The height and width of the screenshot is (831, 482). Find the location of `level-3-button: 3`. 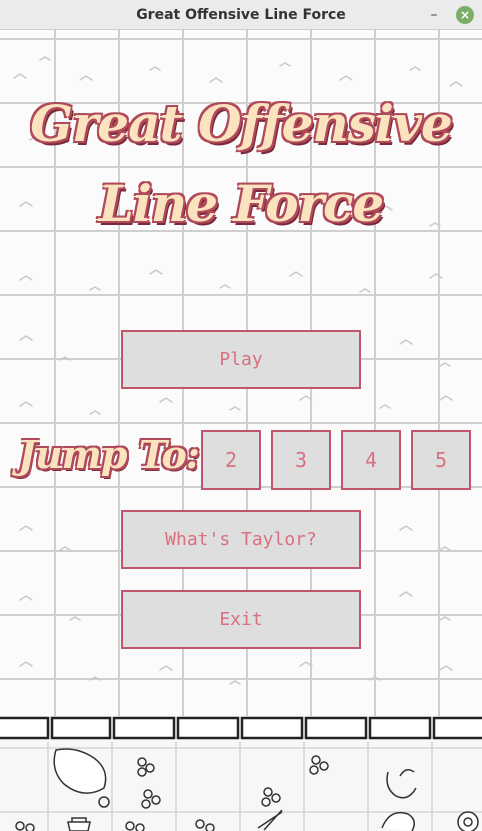

level-3-button: 3 is located at coordinates (301, 460).